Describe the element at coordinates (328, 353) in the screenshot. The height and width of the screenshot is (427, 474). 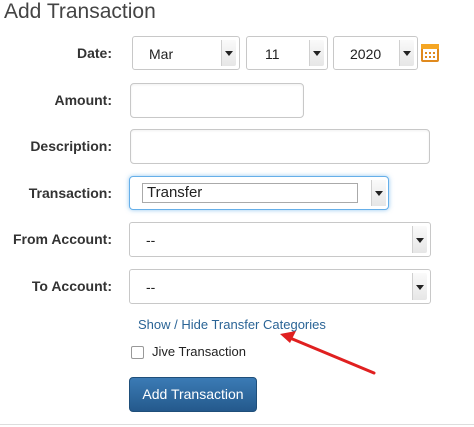
I see `arrow-annotation-icon` at that location.